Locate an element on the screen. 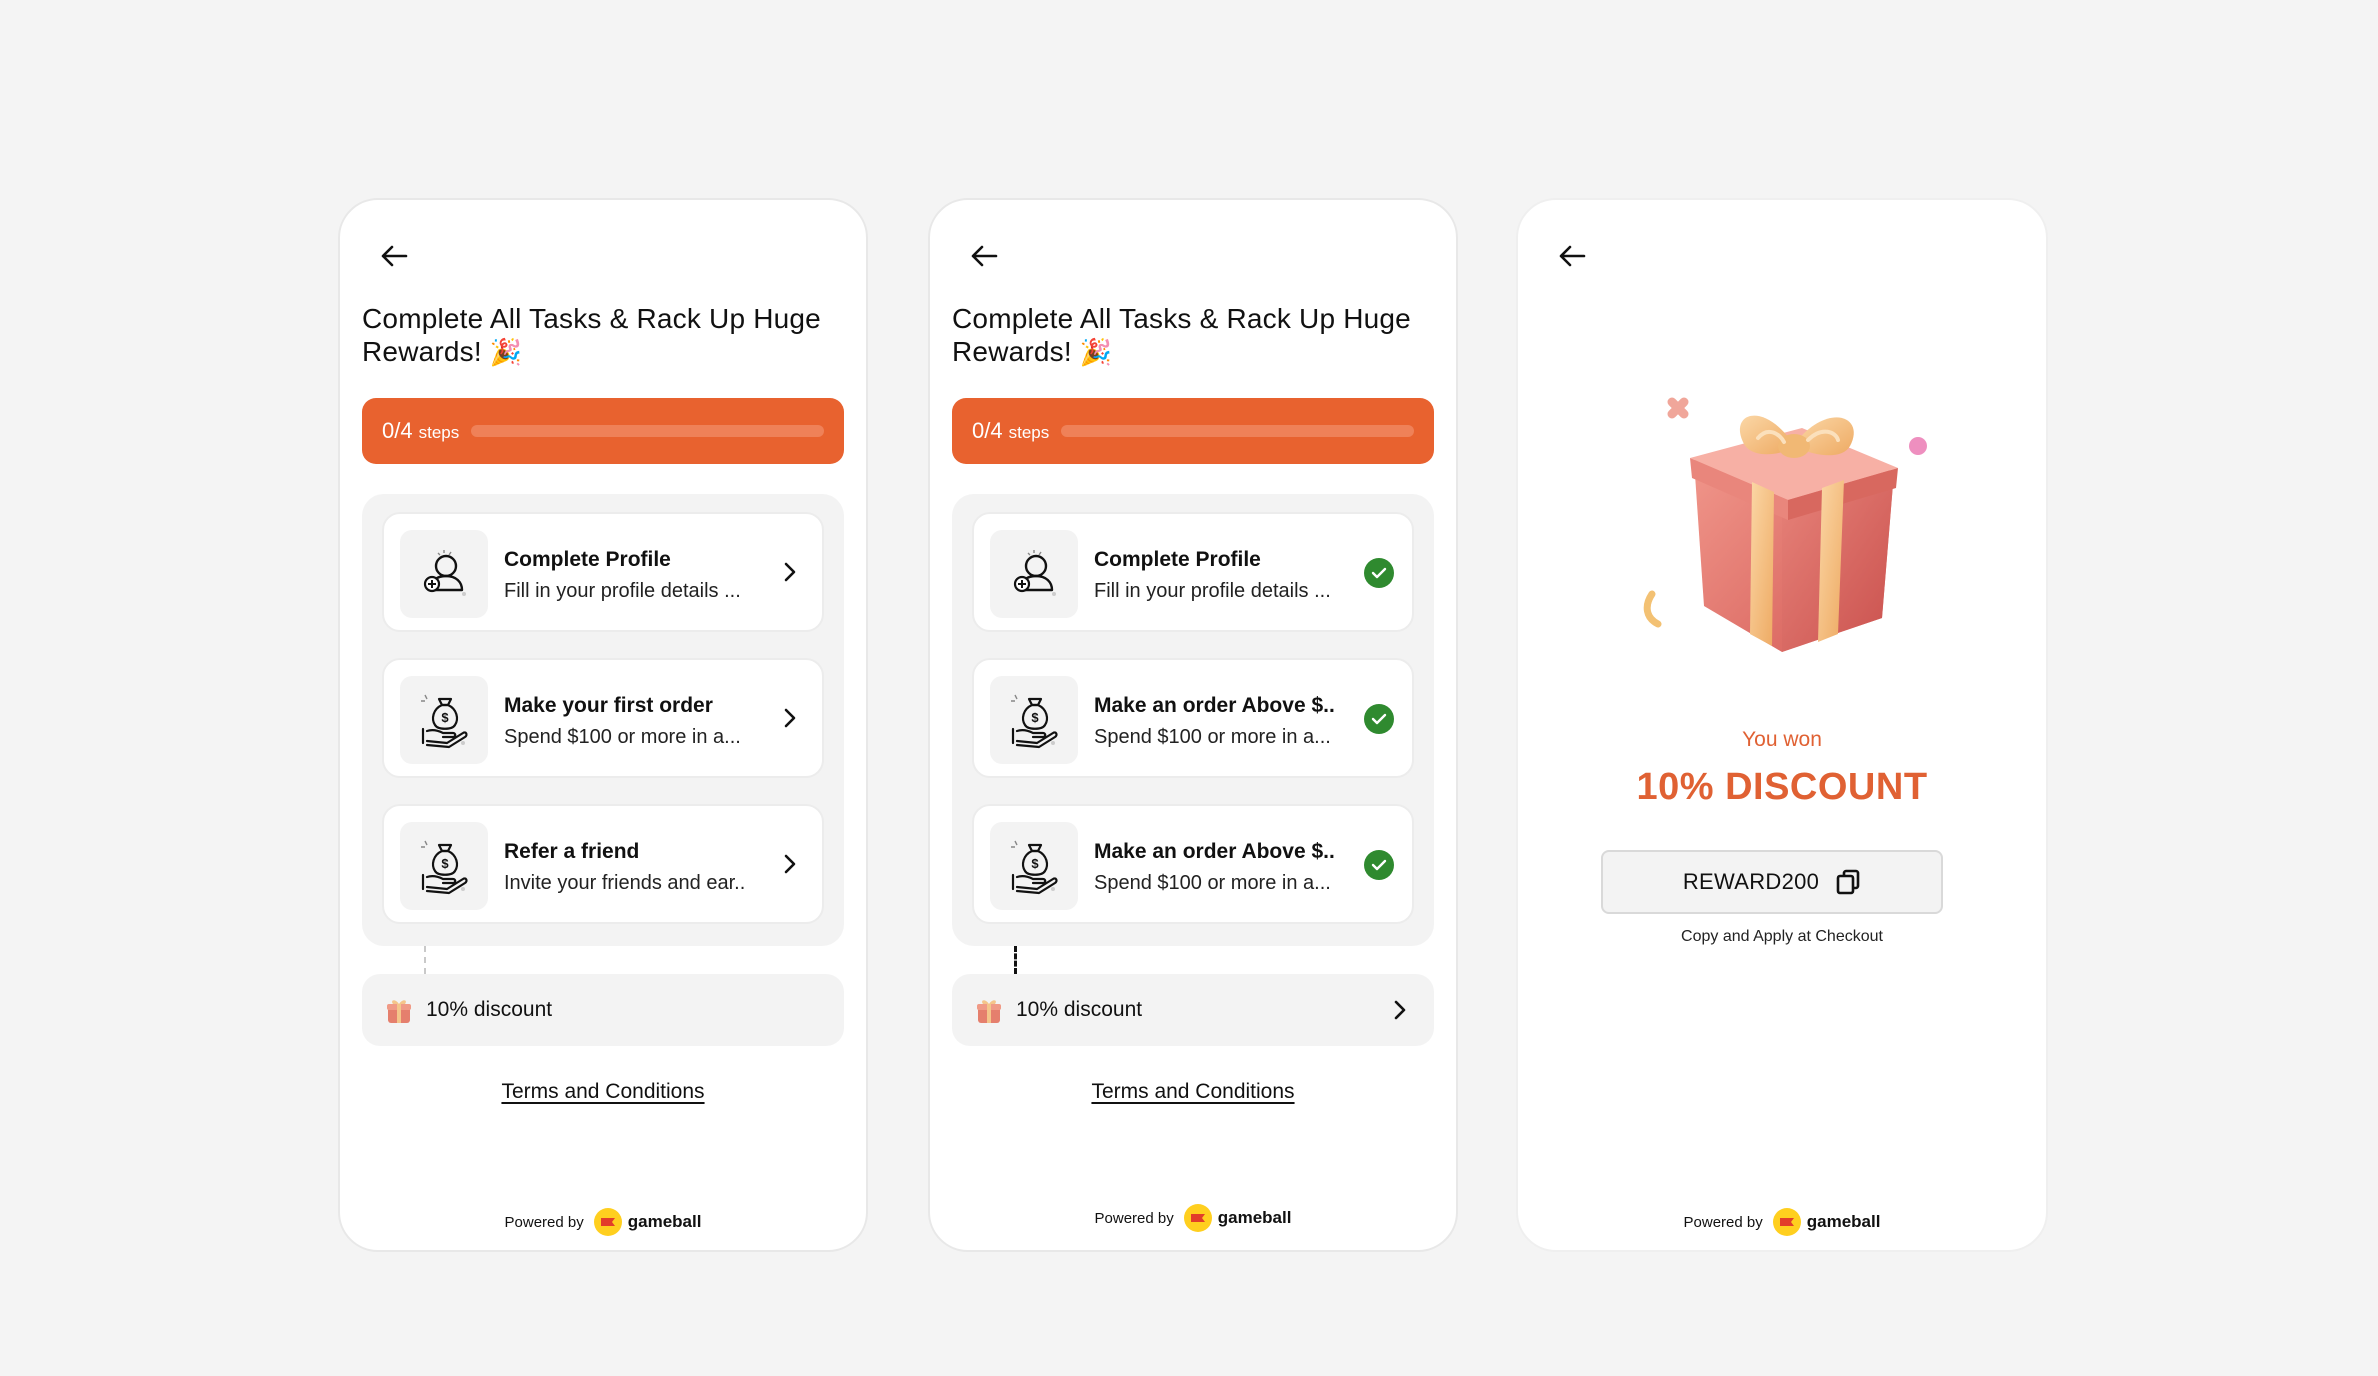 This screenshot has width=2378, height=1376. you-won-label: You won is located at coordinates (1782, 739).